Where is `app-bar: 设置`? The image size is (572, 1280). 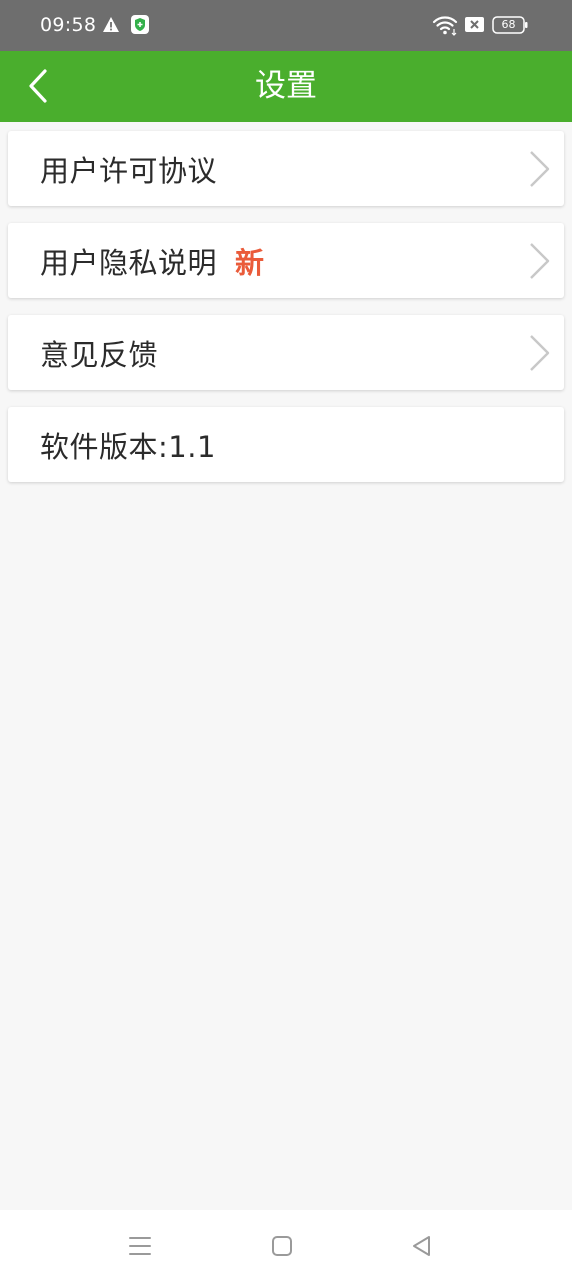
app-bar: 设置 is located at coordinates (286, 86).